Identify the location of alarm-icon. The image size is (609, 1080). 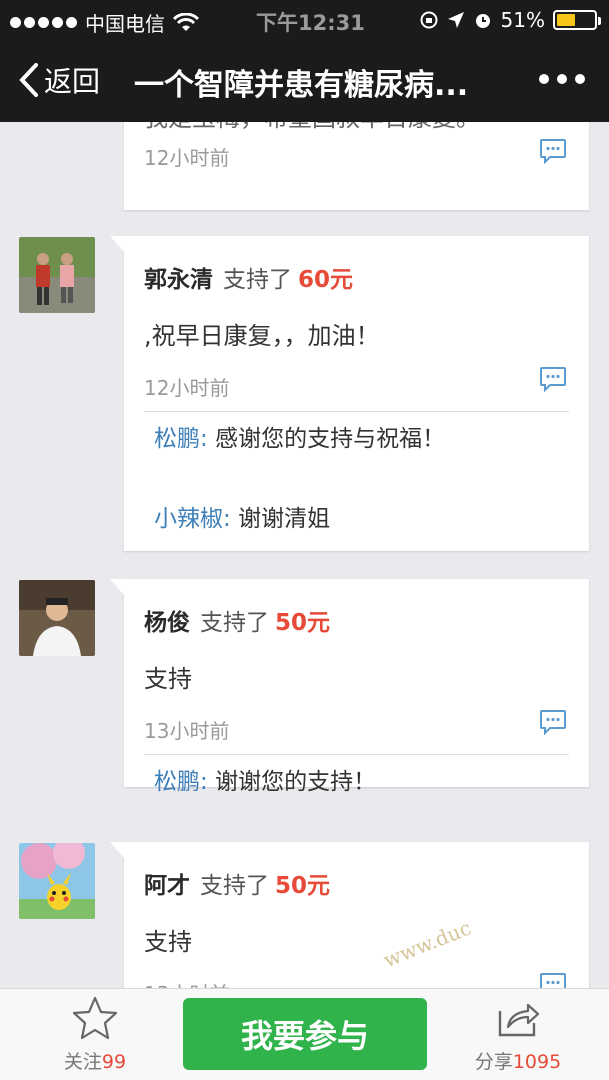
(482, 21).